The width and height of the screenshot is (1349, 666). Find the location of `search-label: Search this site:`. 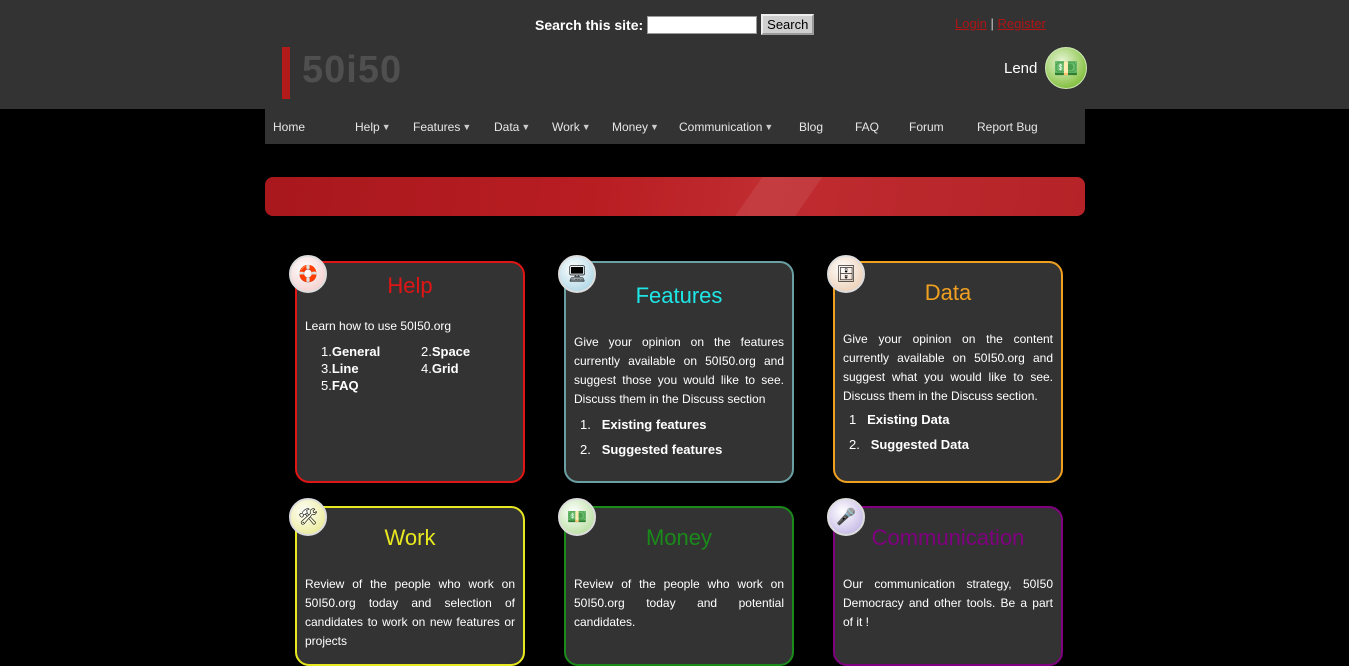

search-label: Search this site: is located at coordinates (589, 24).